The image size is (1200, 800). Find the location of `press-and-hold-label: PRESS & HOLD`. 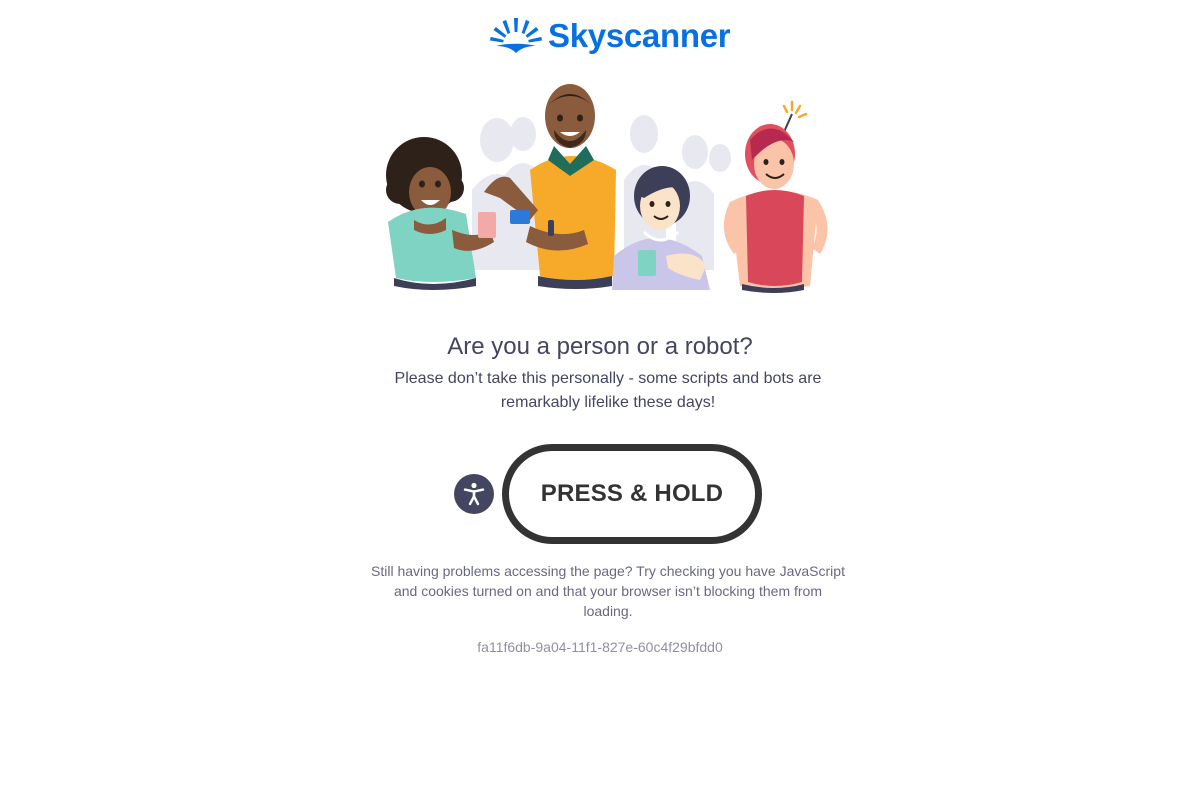

press-and-hold-label: PRESS & HOLD is located at coordinates (632, 493).